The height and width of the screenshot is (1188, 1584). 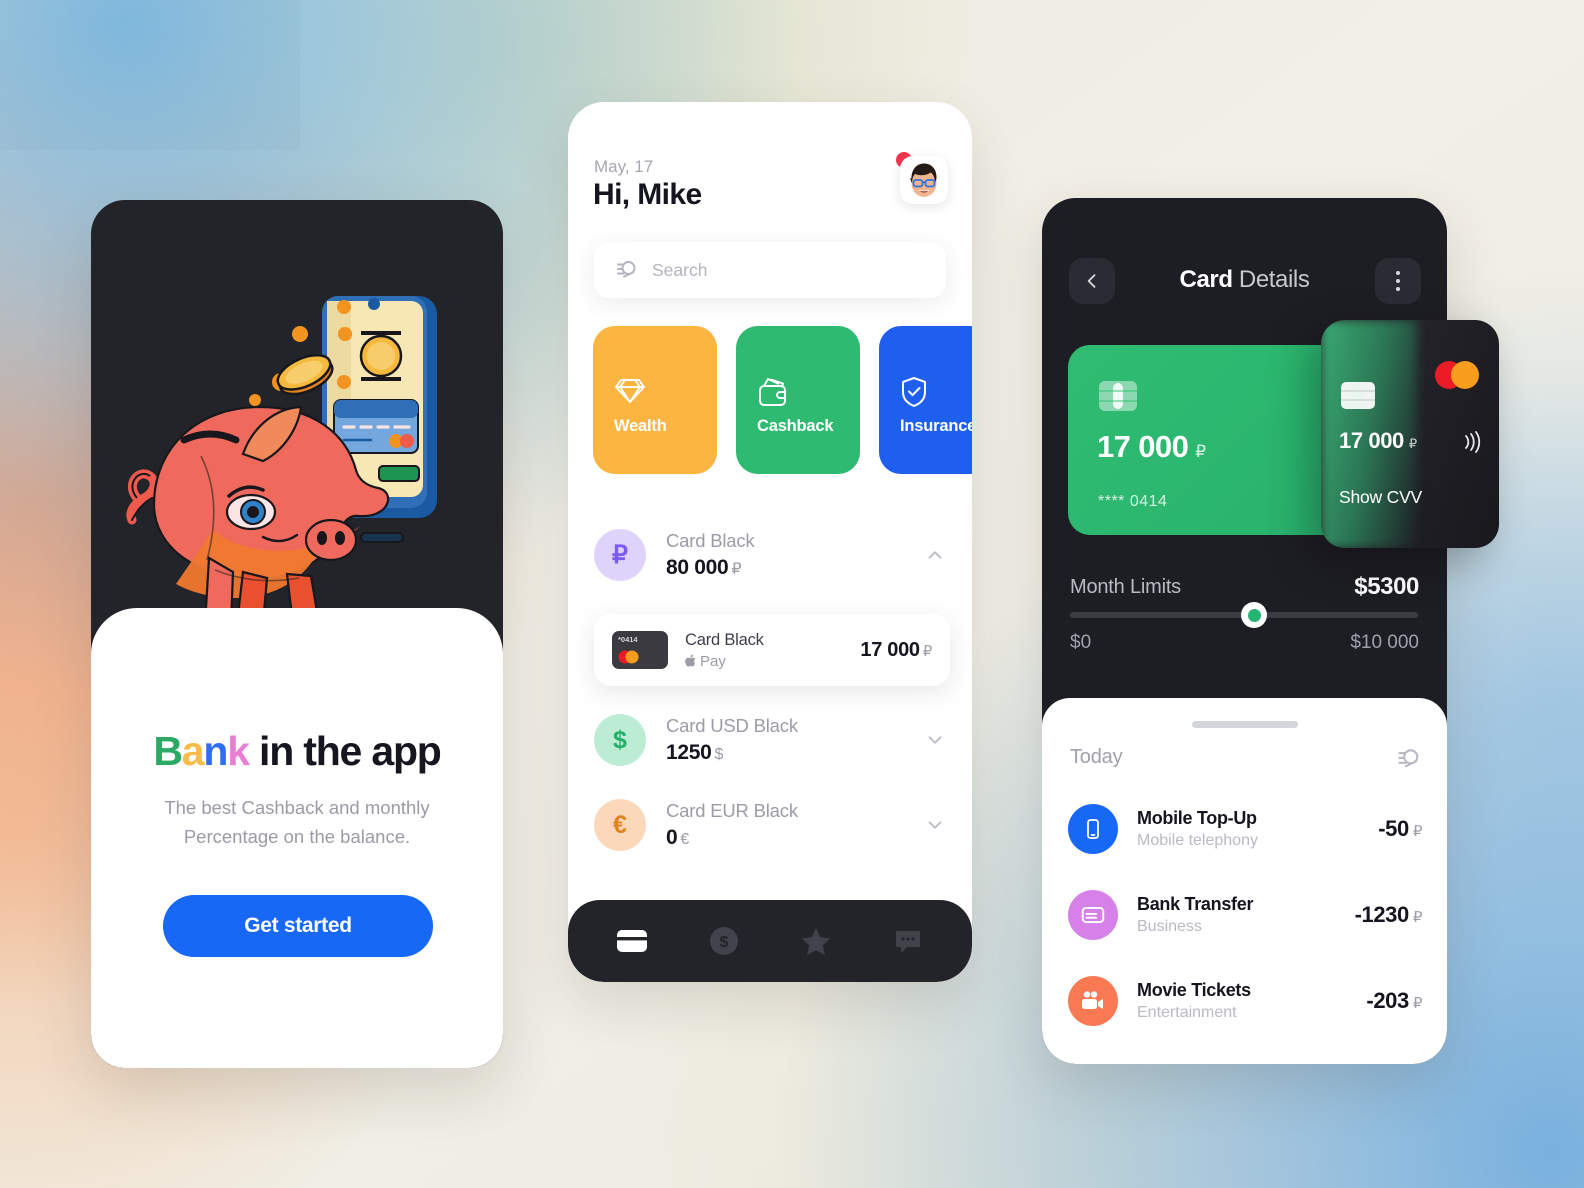 I want to click on account-row-eur: € Card EUR Black 0 €, so click(x=770, y=825).